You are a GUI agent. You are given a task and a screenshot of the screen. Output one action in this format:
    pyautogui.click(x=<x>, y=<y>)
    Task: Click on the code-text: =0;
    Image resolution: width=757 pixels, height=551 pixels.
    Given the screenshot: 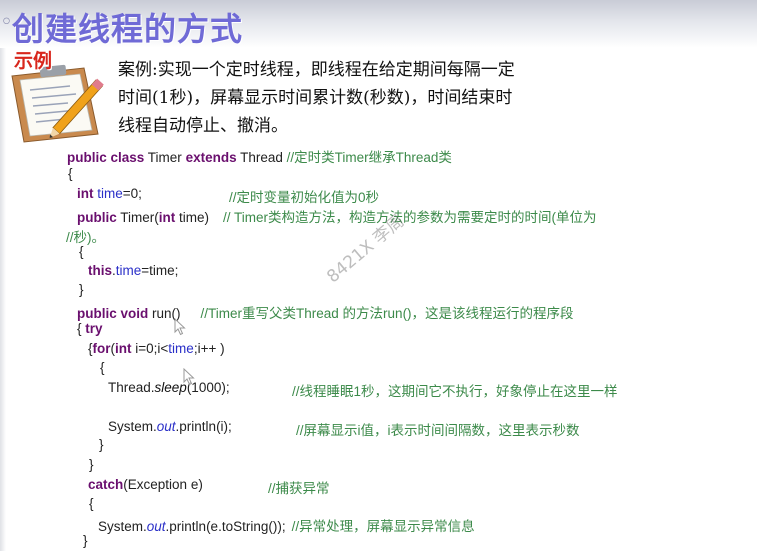 What is the action you would take?
    pyautogui.click(x=132, y=193)
    